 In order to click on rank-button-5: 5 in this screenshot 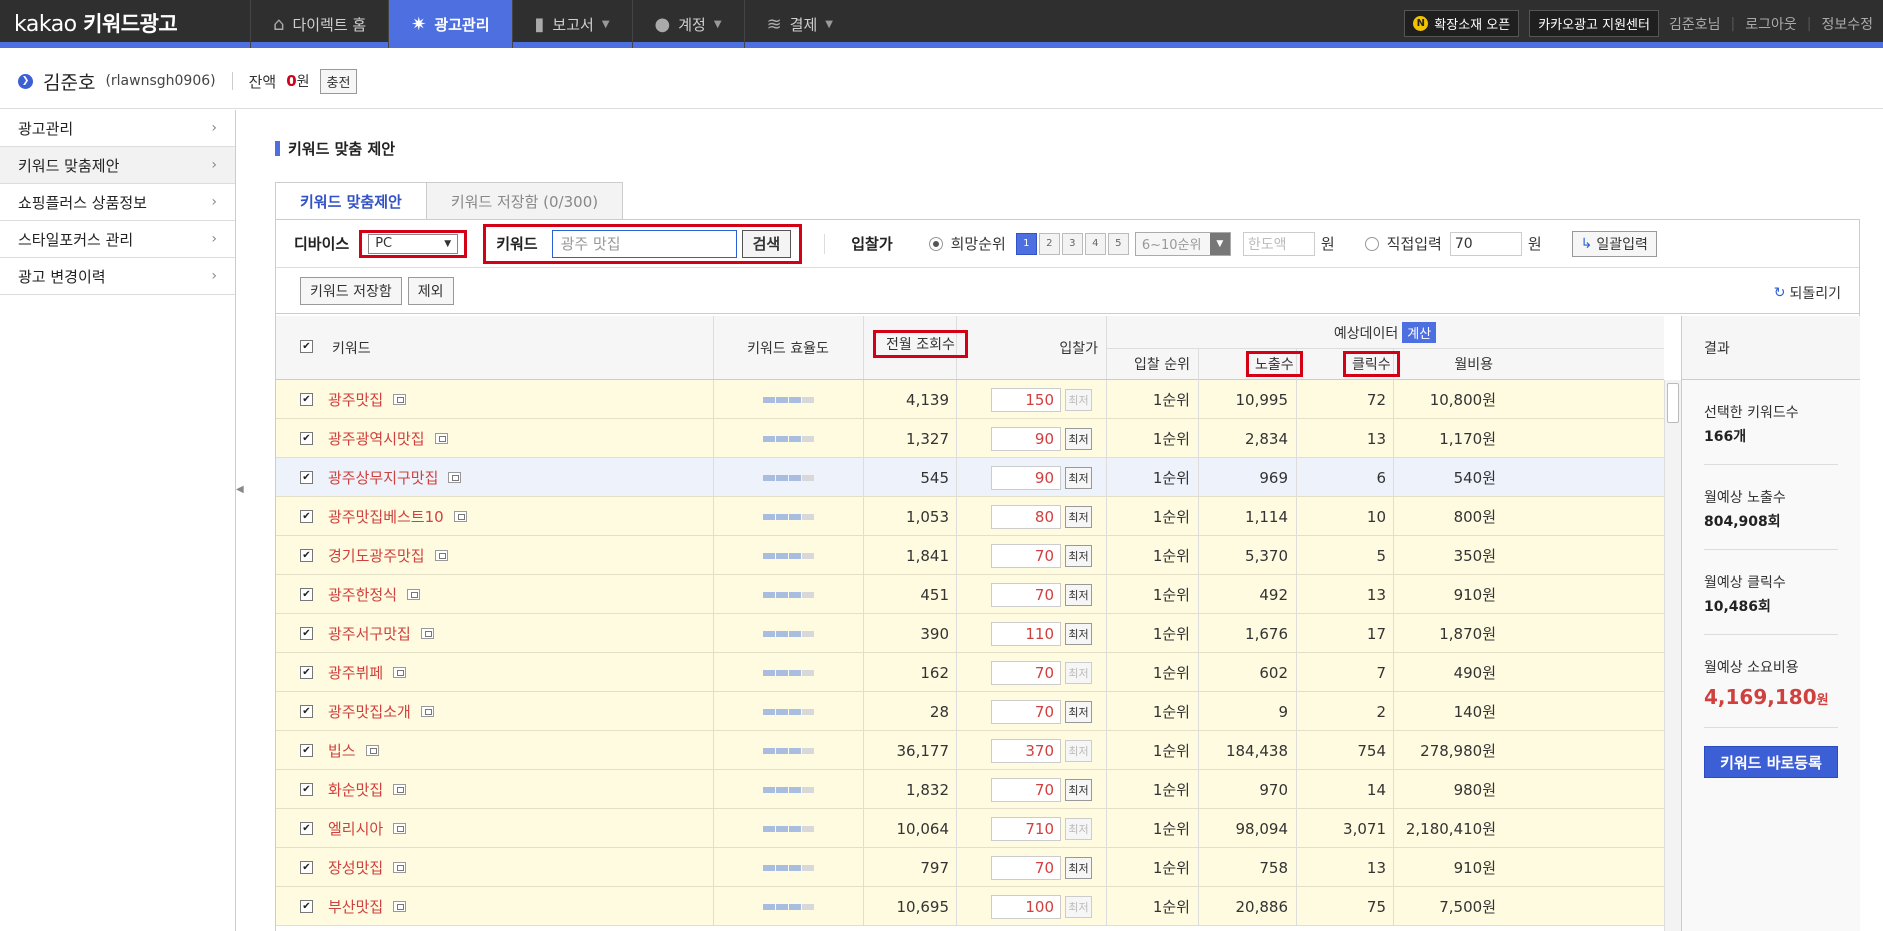, I will do `click(1118, 243)`.